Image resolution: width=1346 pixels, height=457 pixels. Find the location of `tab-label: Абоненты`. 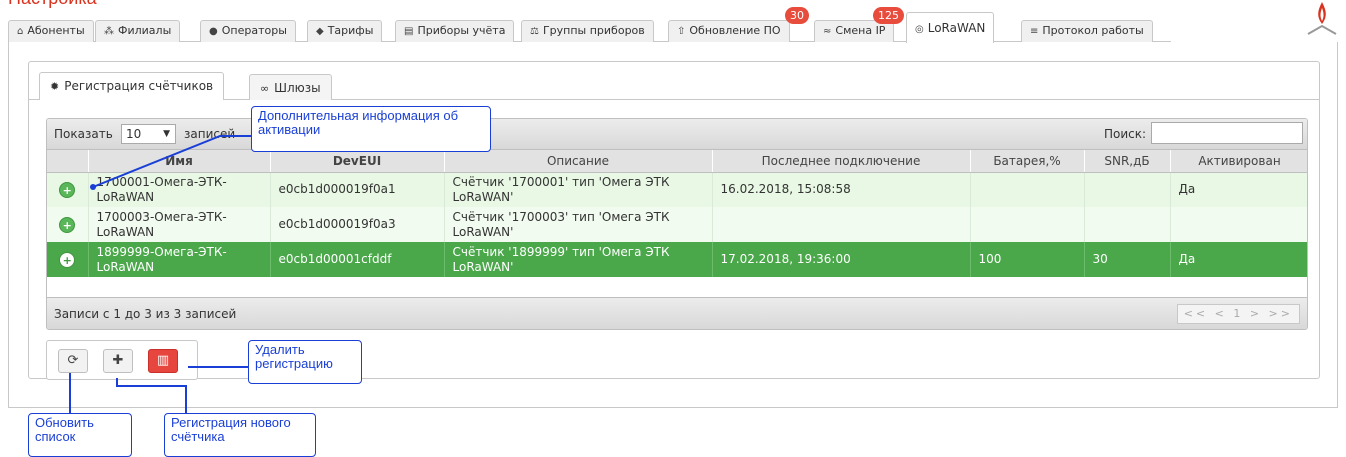

tab-label: Абоненты is located at coordinates (56, 30).